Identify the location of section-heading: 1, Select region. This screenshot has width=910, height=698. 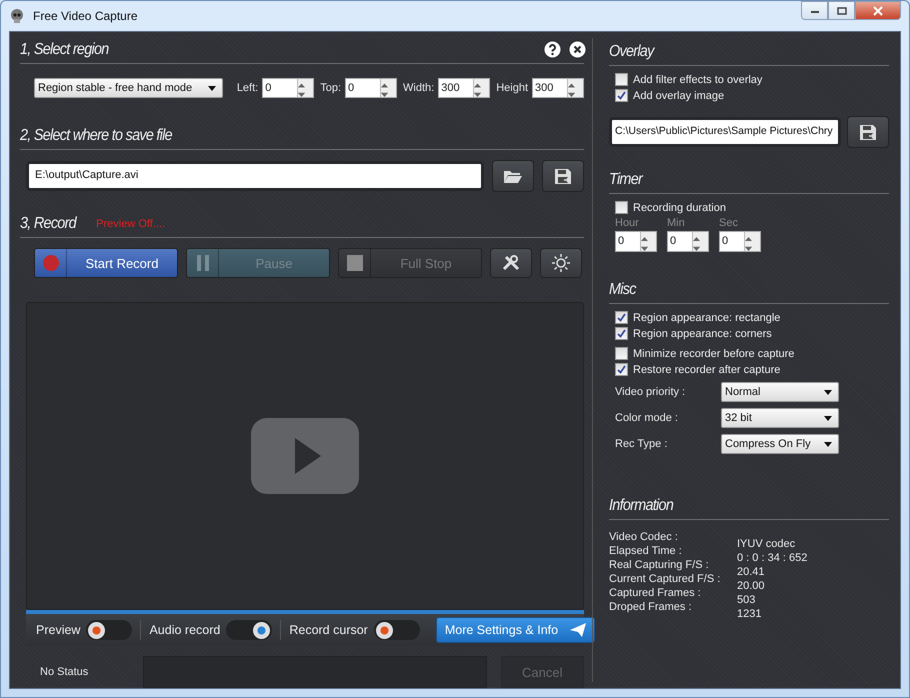
(64, 49).